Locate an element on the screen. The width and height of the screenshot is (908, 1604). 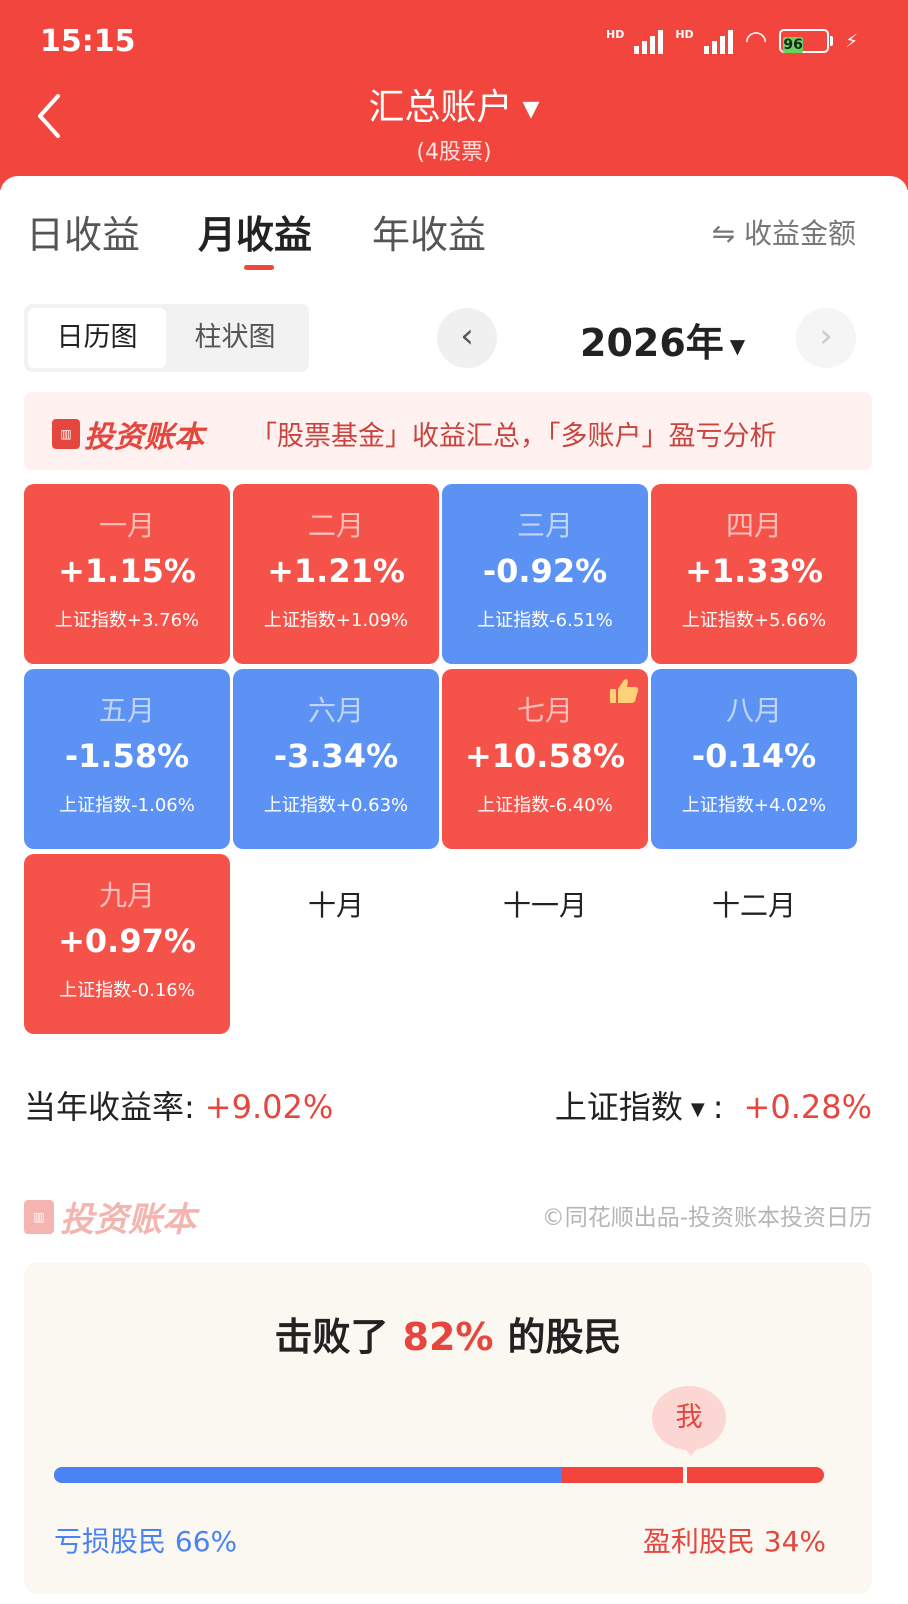
month-cell-apr: 四月 +1.33% 上证指数+5.66% is located at coordinates (754, 574).